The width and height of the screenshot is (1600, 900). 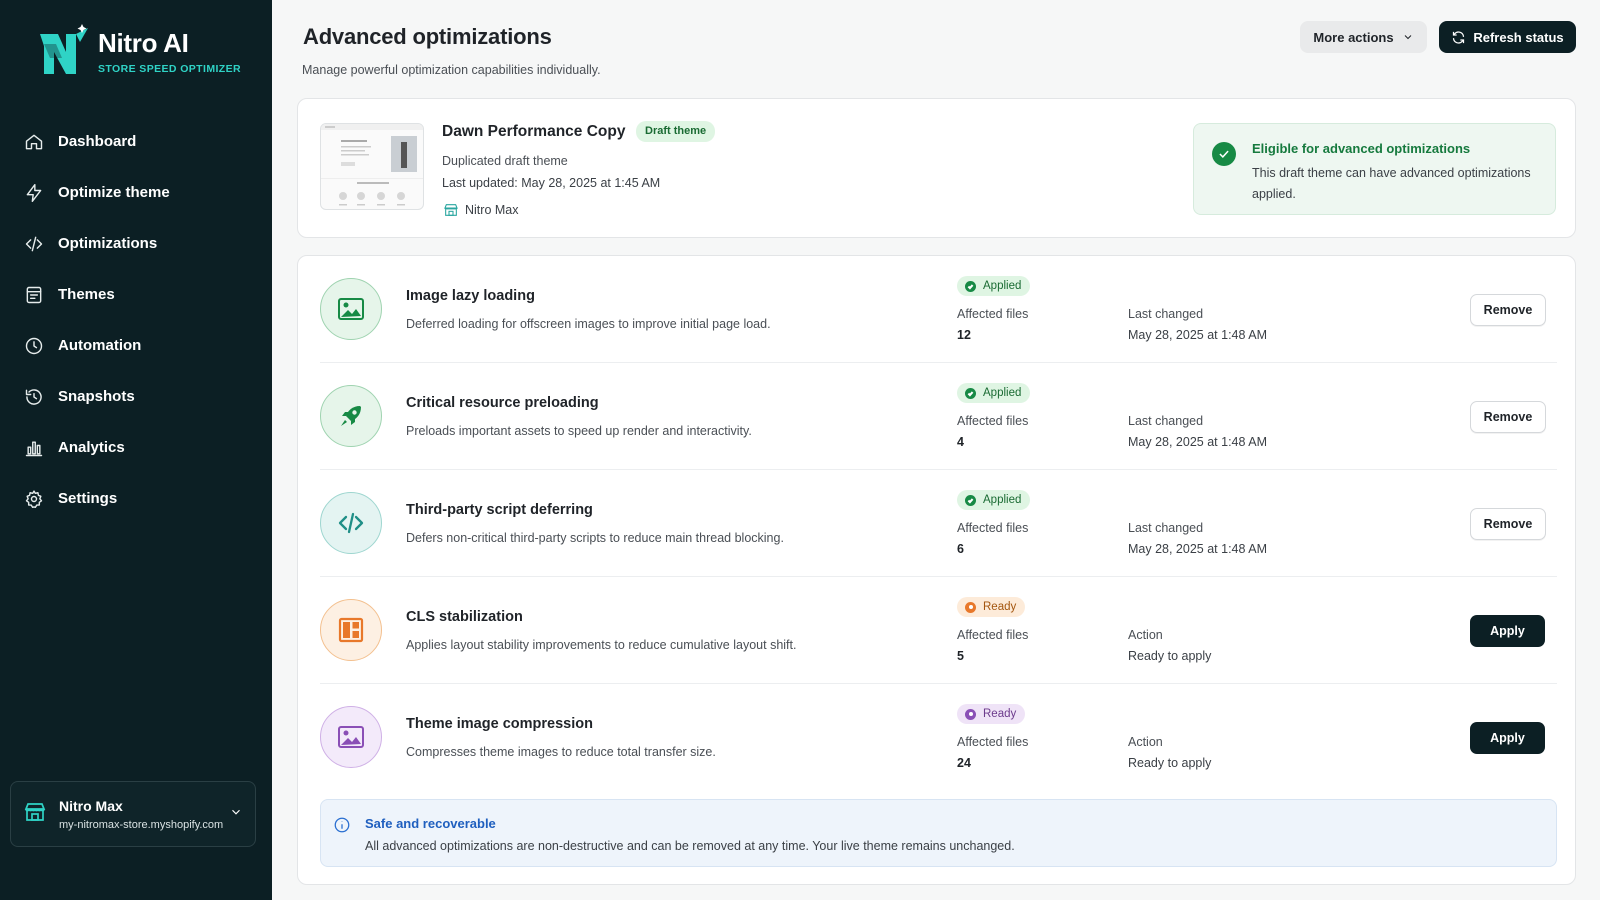 I want to click on notice-title: Safe and recoverable, so click(x=430, y=823).